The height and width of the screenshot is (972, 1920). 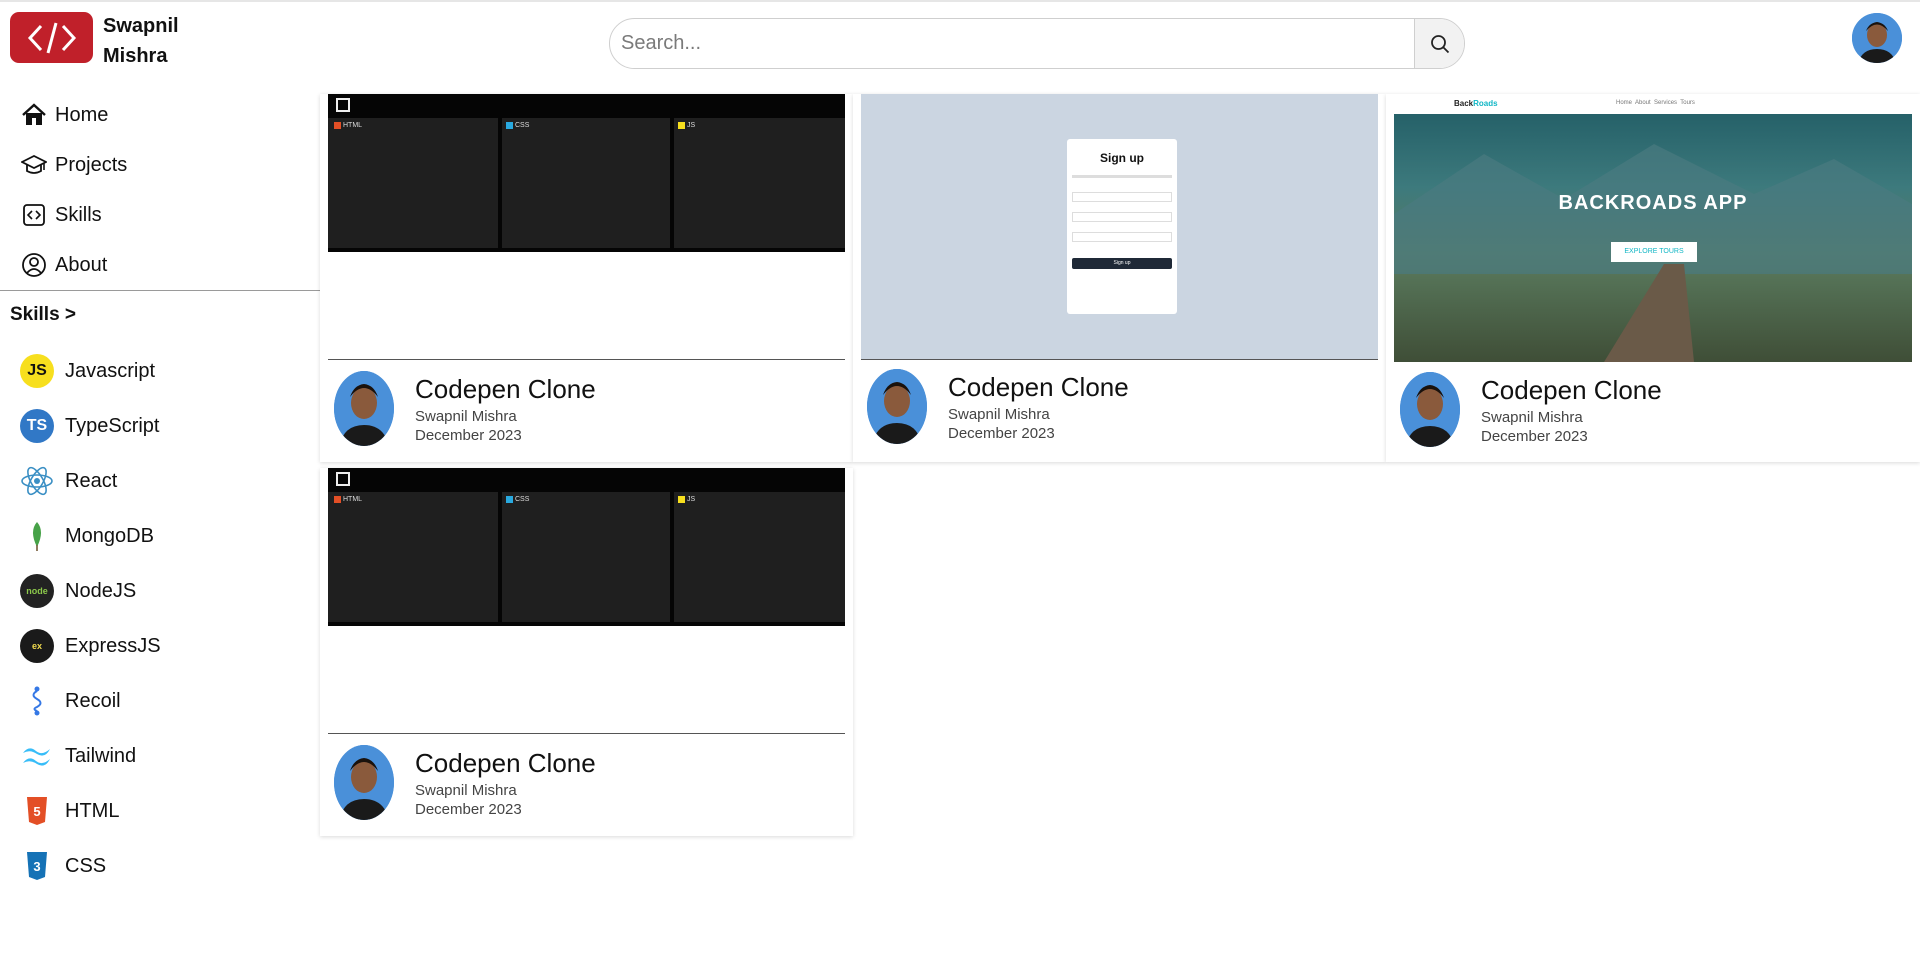 I want to click on skill-label: Tailwind, so click(x=101, y=755).